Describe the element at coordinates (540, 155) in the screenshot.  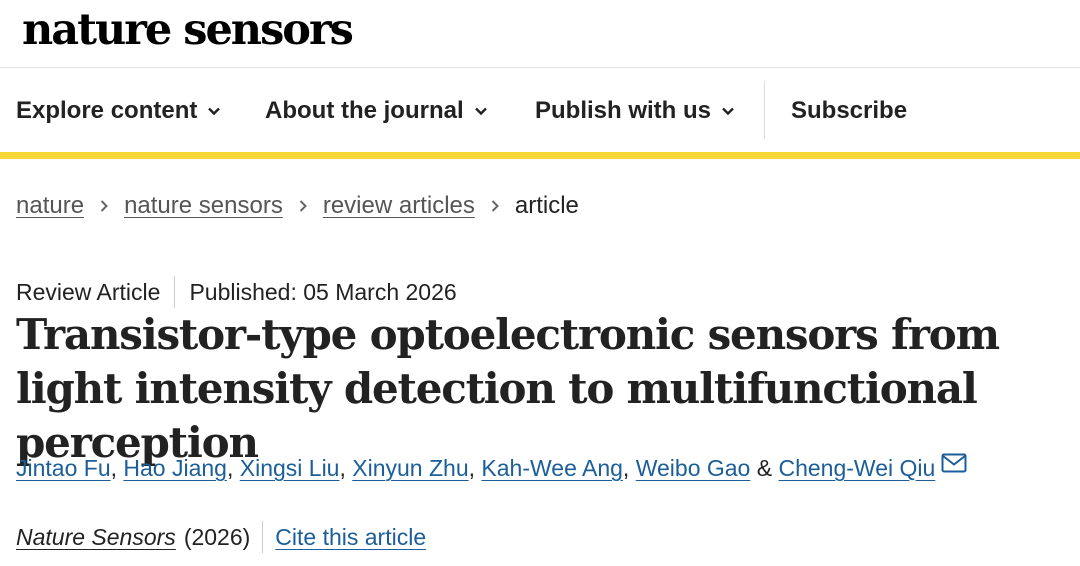
I see `nav-accent-bar` at that location.